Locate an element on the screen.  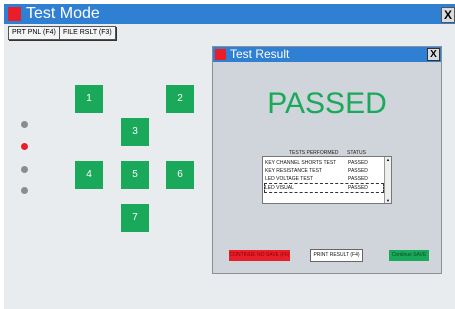
dialog-title-bar: Test Result X is located at coordinates (327, 54).